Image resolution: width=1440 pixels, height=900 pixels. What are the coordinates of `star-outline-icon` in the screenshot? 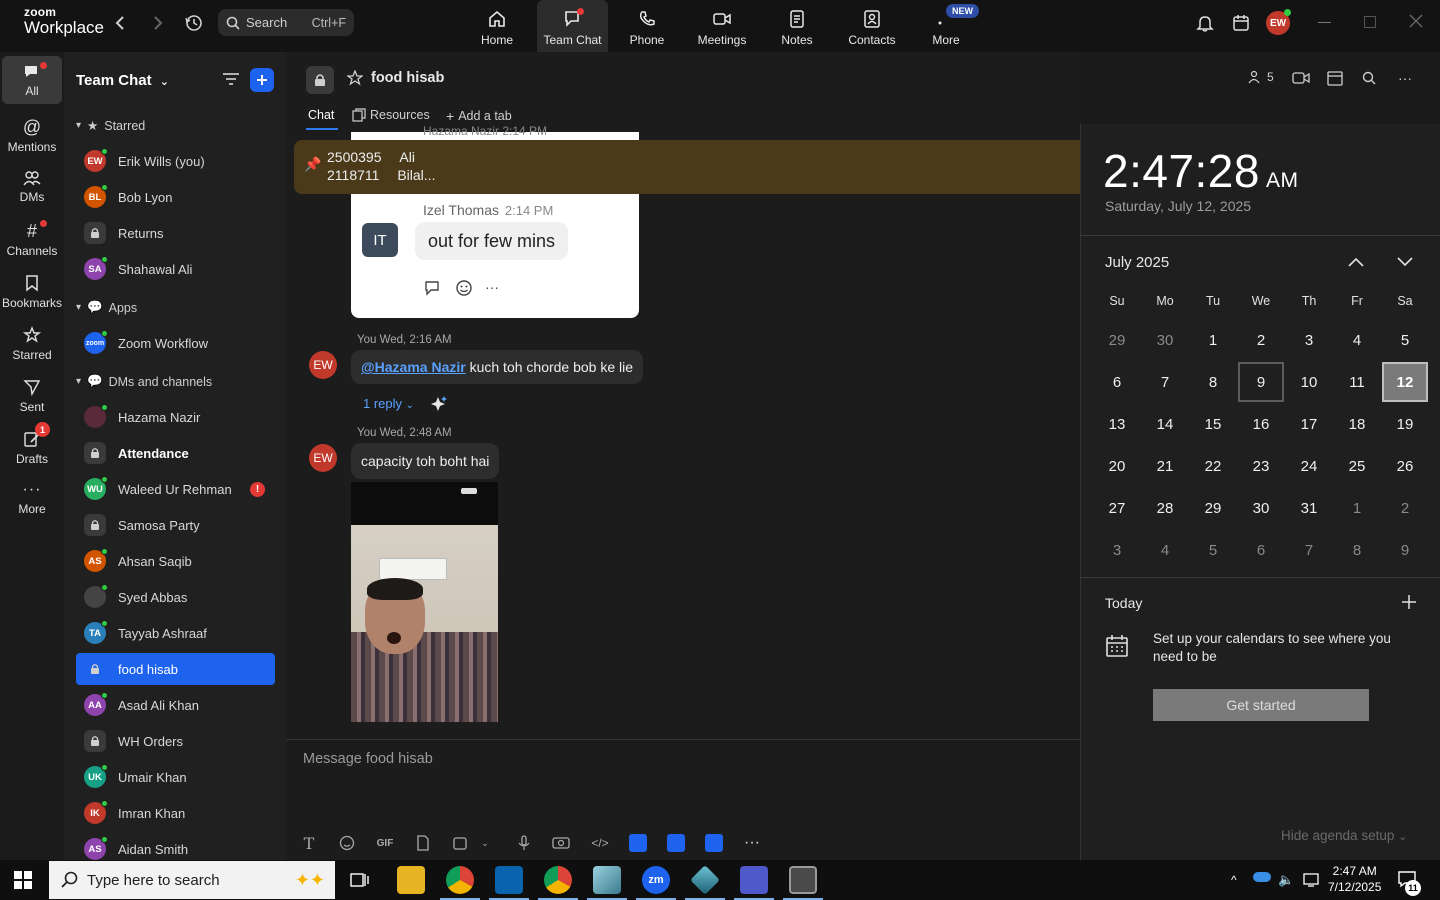 It's located at (355, 78).